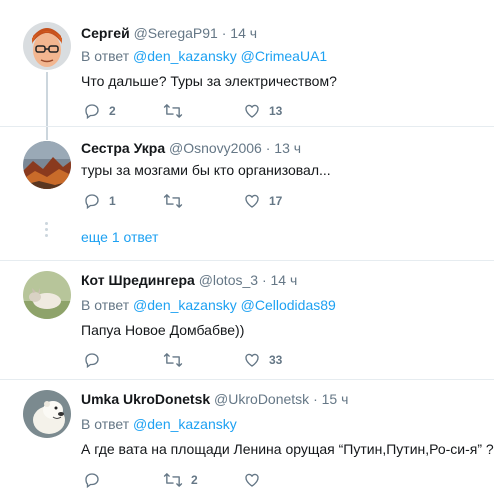 The height and width of the screenshot is (491, 494). I want to click on reply-mention-link: @Cellodidas89, so click(288, 305).